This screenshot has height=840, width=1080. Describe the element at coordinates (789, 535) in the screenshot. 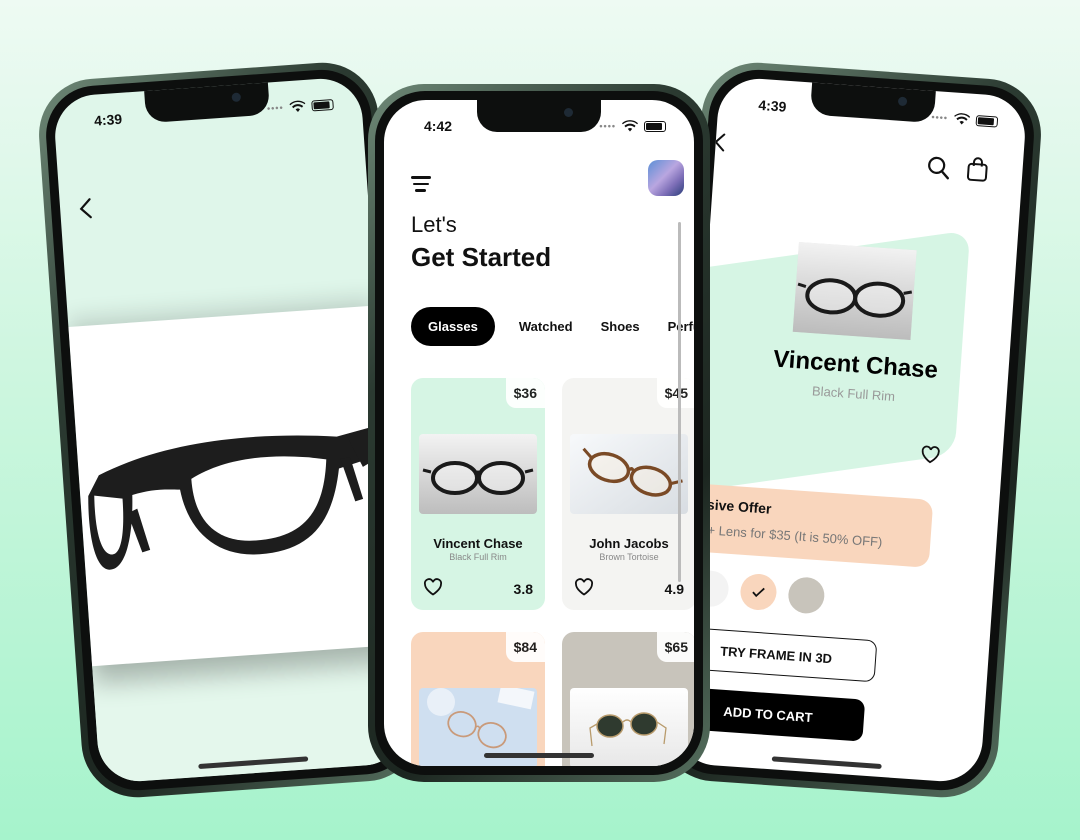

I see `offer-description: e + Lens for $35 (It is 50% OFF)` at that location.